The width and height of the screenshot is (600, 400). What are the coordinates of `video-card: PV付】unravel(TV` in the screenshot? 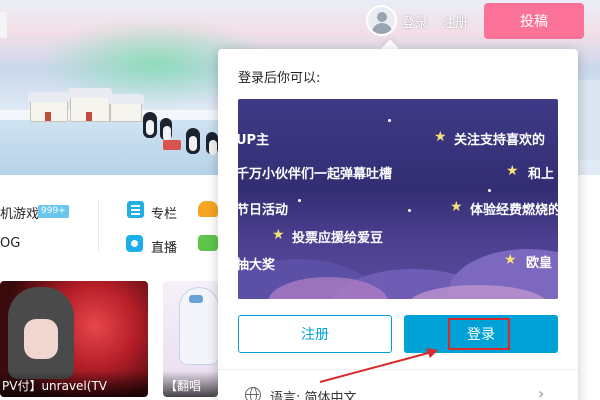 It's located at (74, 339).